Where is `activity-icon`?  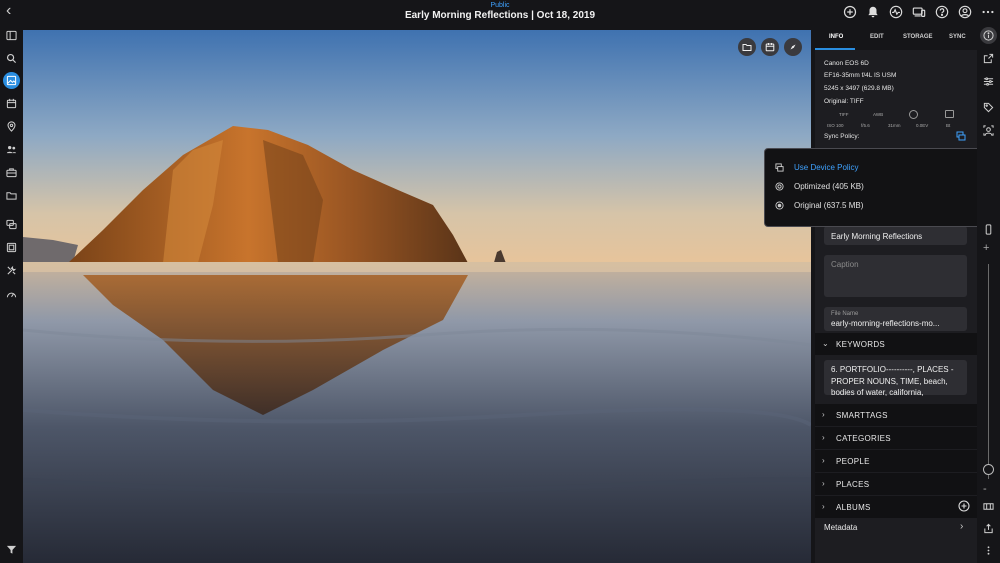
activity-icon is located at coordinates (896, 12).